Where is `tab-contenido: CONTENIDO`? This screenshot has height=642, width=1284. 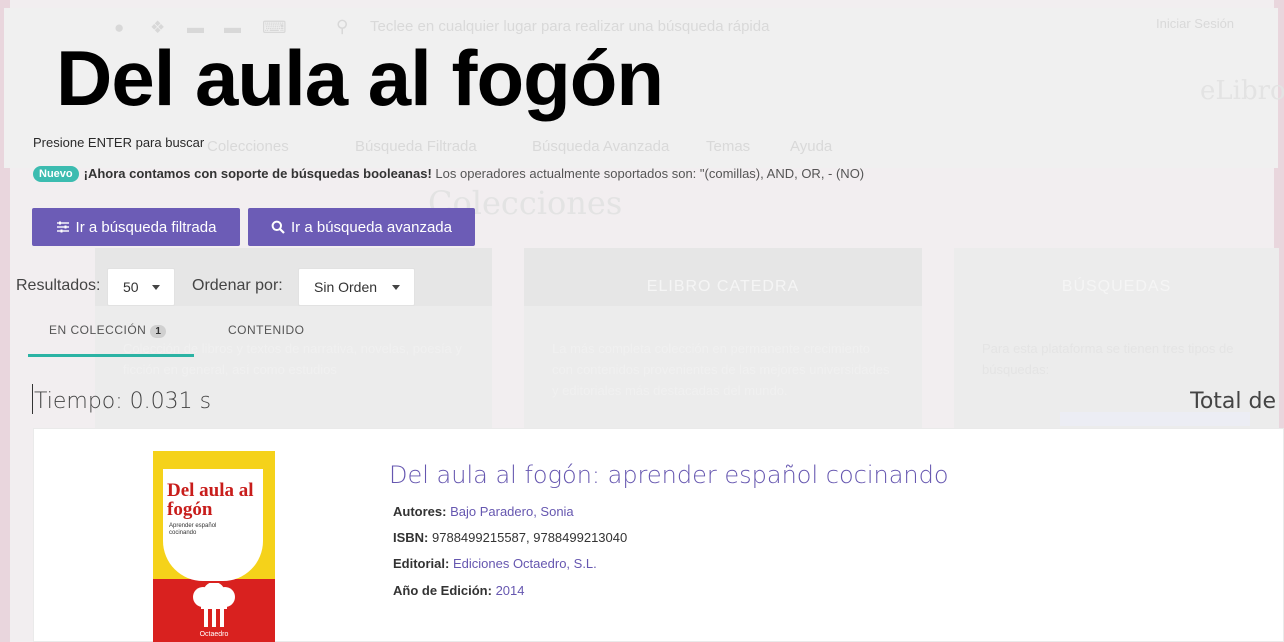 tab-contenido: CONTENIDO is located at coordinates (266, 330).